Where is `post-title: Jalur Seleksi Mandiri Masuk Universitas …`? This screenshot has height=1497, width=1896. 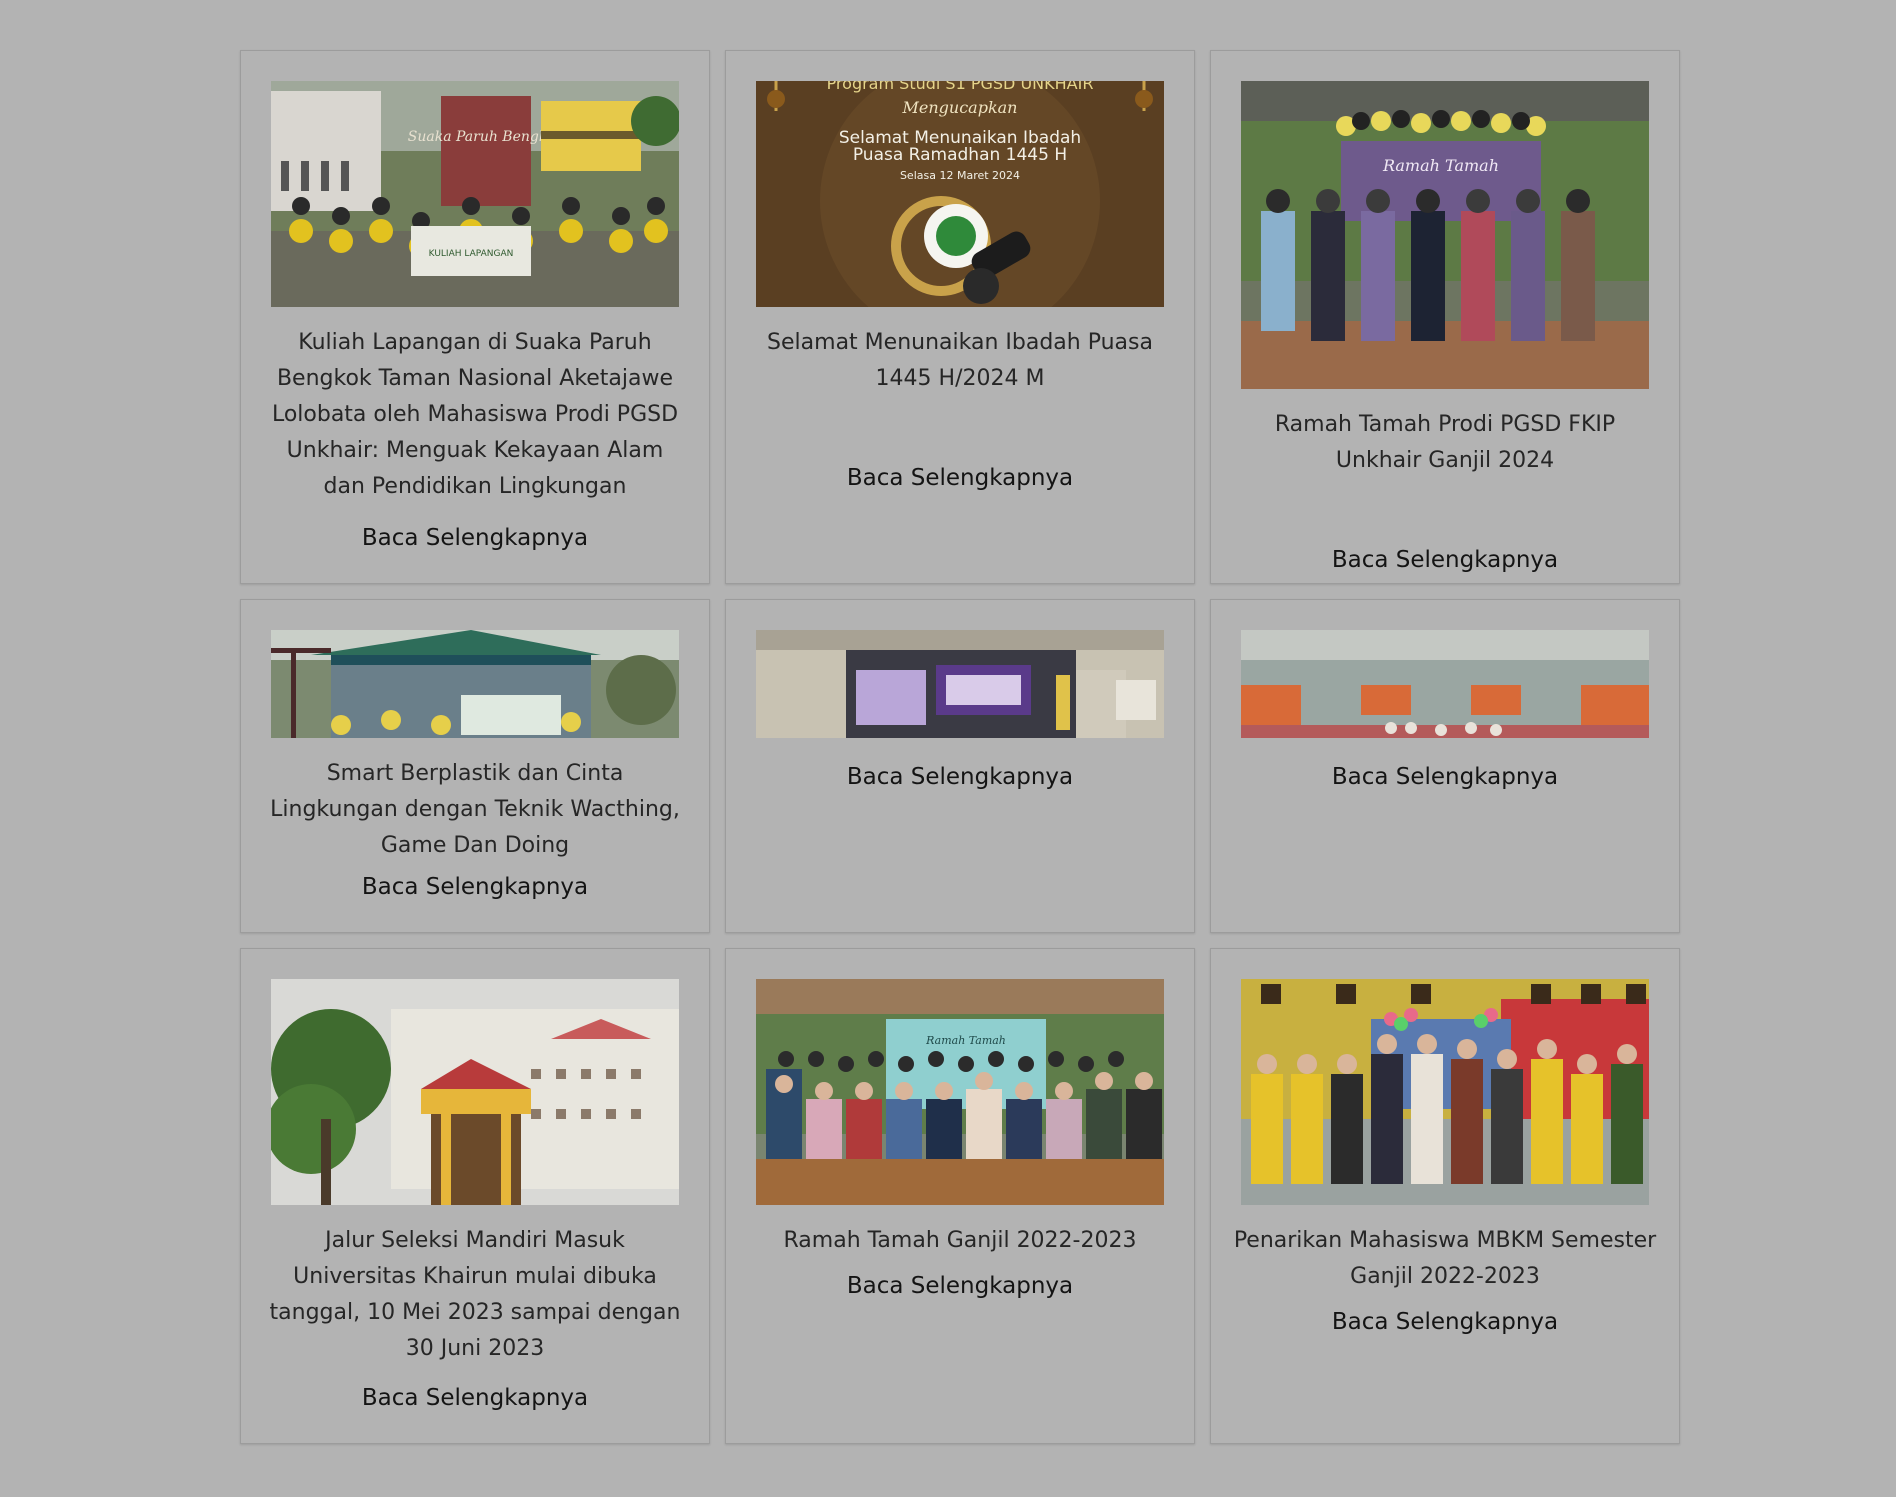 post-title: Jalur Seleksi Mandiri Masuk Universitas … is located at coordinates (475, 1295).